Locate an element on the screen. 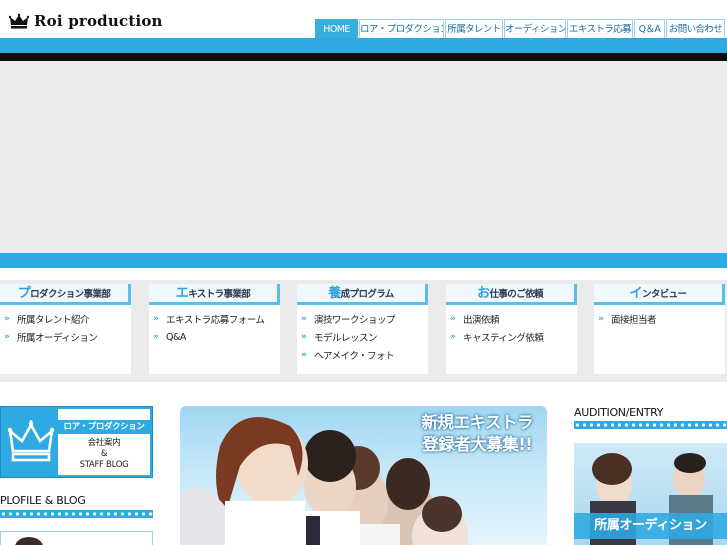 The height and width of the screenshot is (545, 727). nav-roi-production: ロア・プロダクション is located at coordinates (401, 29).